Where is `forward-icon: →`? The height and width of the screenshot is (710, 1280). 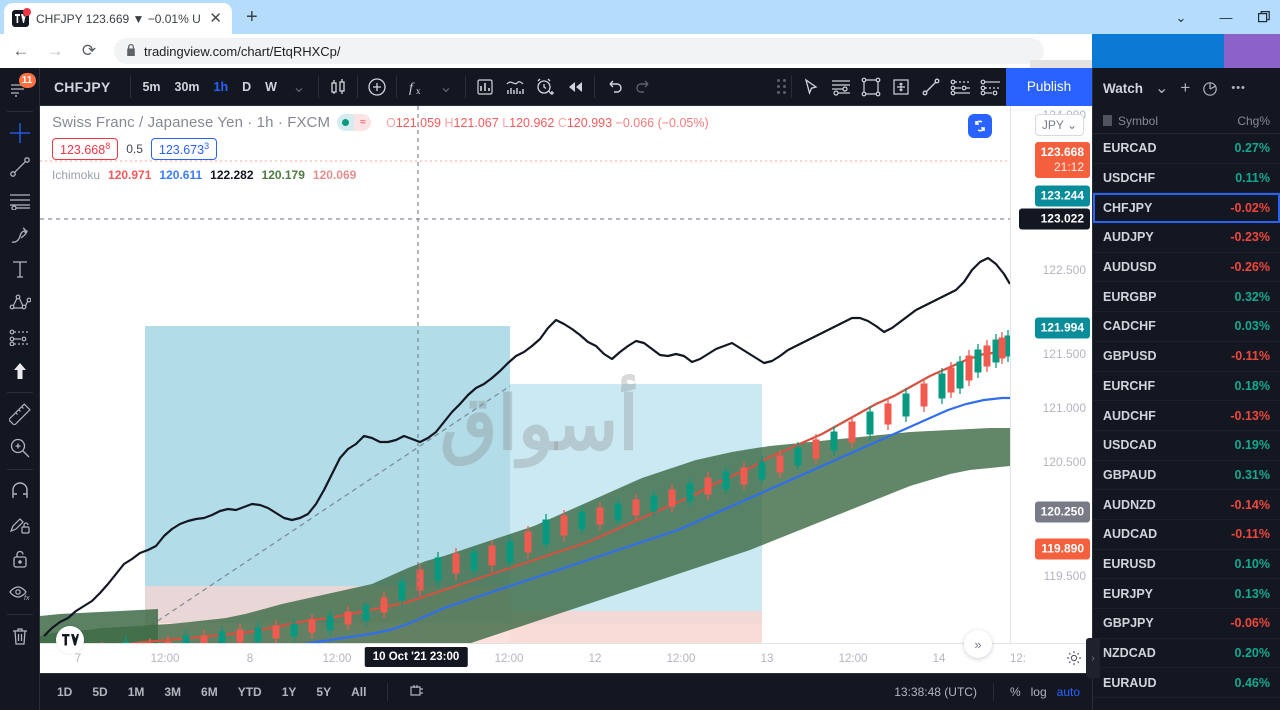
forward-icon: → is located at coordinates (55, 51).